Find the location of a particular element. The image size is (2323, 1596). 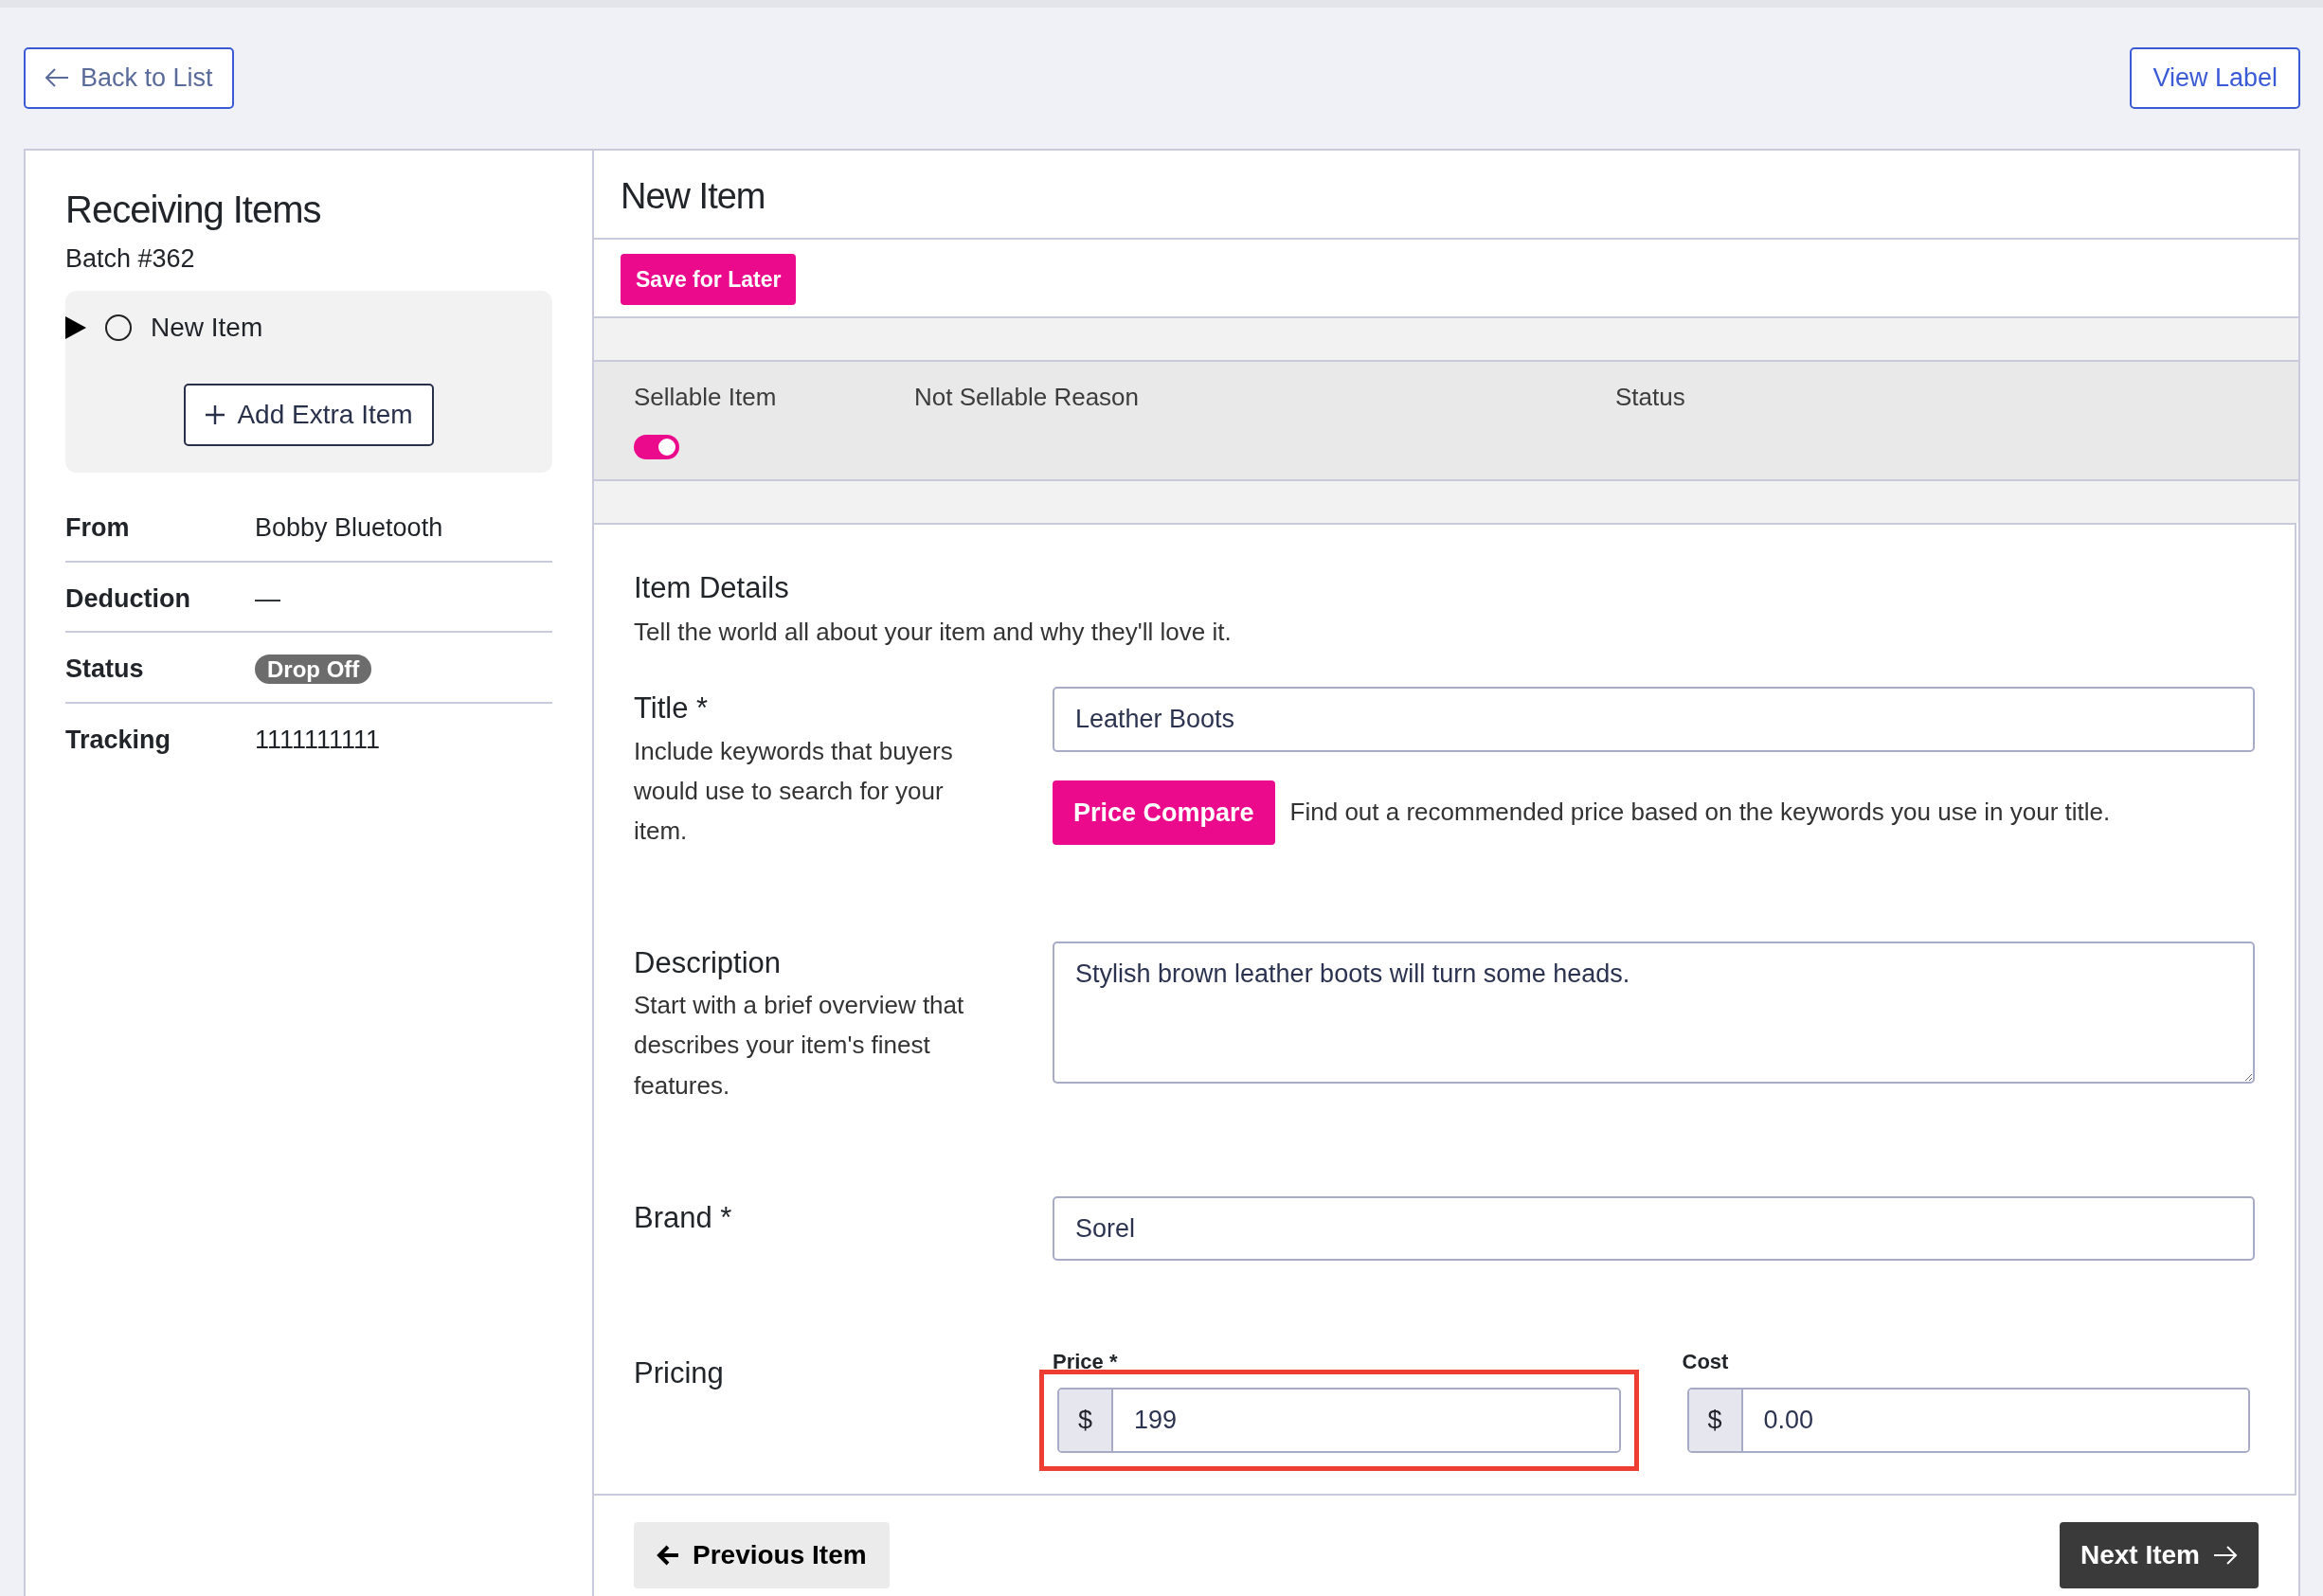

text-field: Leather Boots is located at coordinates (1654, 719).